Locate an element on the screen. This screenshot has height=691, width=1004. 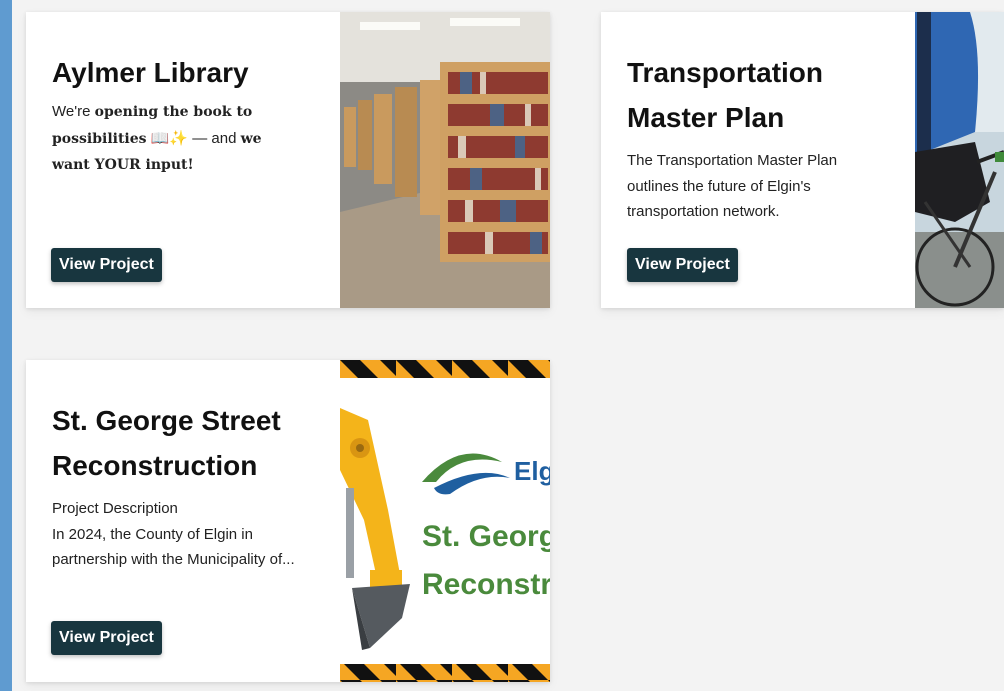
elgin-logo-text: Elgin is located at coordinates (532, 471).